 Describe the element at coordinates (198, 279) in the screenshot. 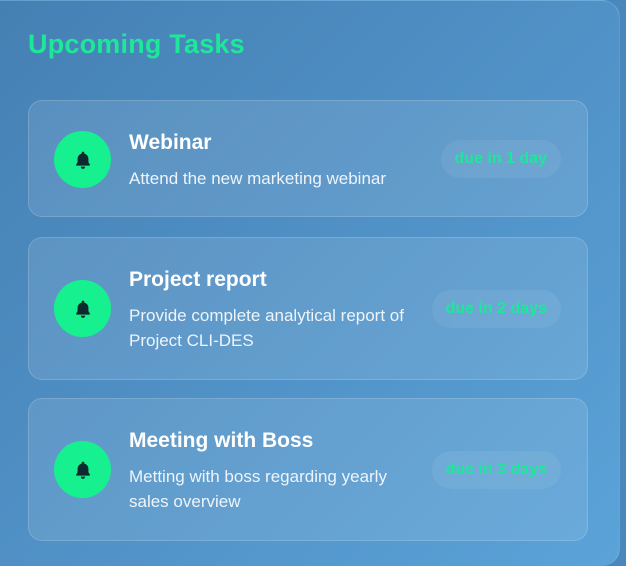

I see `task-title: Project report` at that location.